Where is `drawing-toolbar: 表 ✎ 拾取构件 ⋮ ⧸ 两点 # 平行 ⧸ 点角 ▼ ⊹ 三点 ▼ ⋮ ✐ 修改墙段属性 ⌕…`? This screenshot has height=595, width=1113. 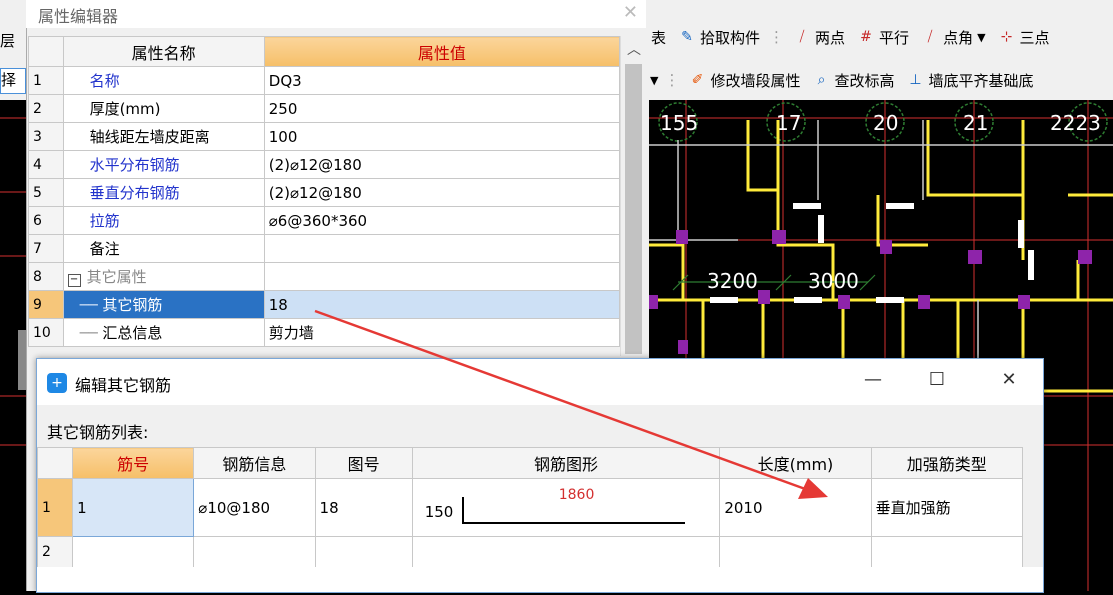
drawing-toolbar: 表 ✎ 拾取构件 ⋮ ⧸ 两点 # 平行 ⧸ 点角 ▼ ⊹ 三点 ▼ ⋮ ✐ 修改墙段属性 ⌕… is located at coordinates (880, 50).